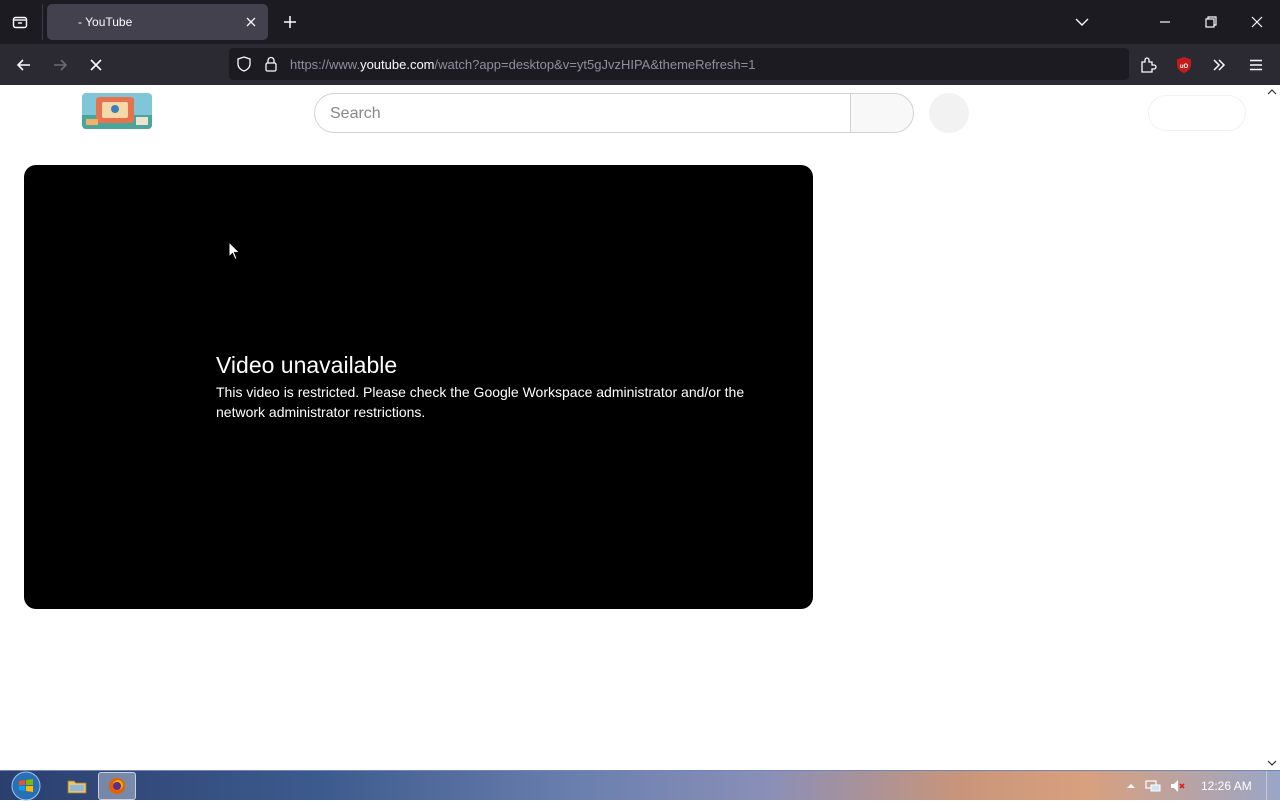  What do you see at coordinates (882, 113) in the screenshot?
I see `search-button` at bounding box center [882, 113].